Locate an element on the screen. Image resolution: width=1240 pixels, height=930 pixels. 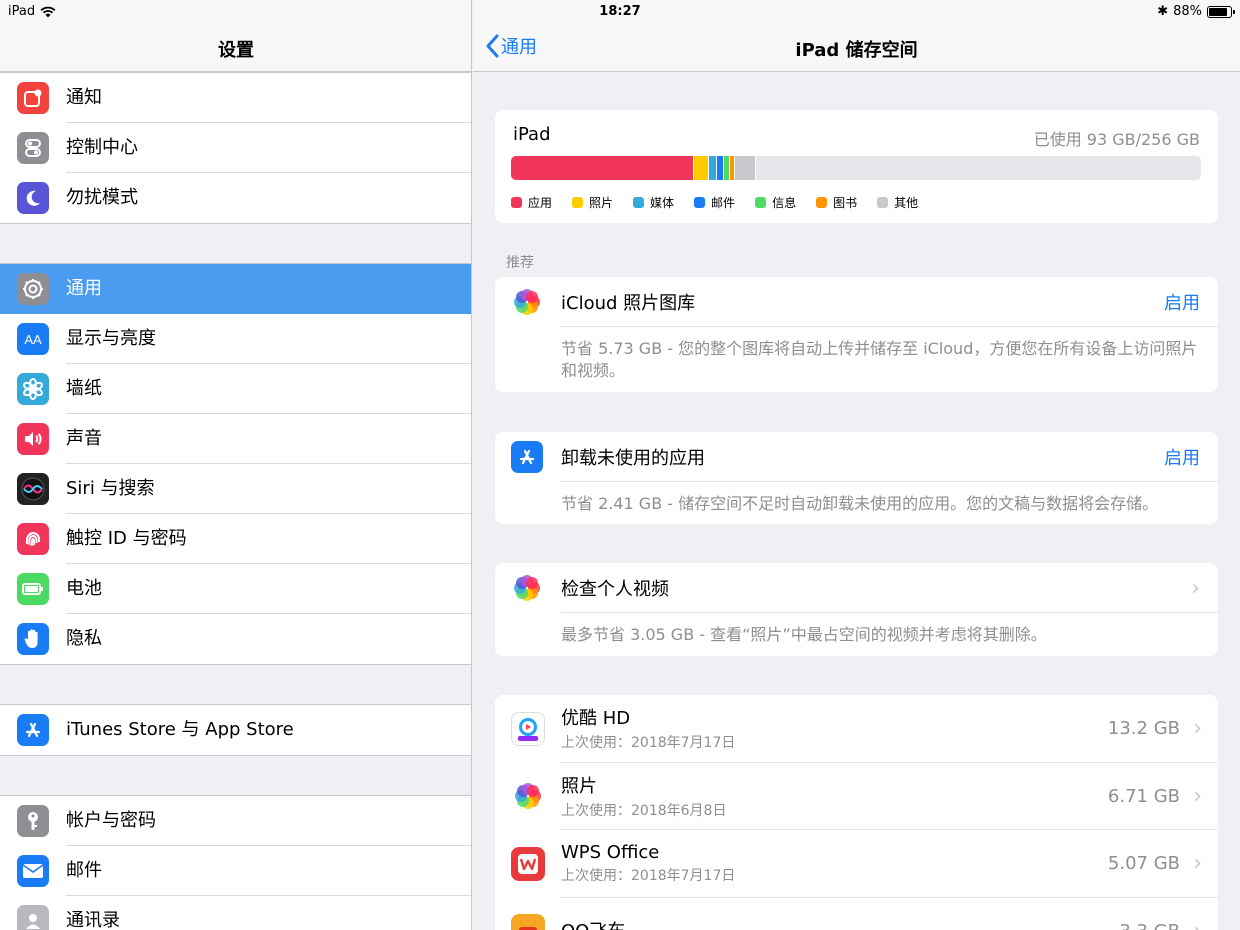
legend-item: 媒体 is located at coordinates (653, 202).